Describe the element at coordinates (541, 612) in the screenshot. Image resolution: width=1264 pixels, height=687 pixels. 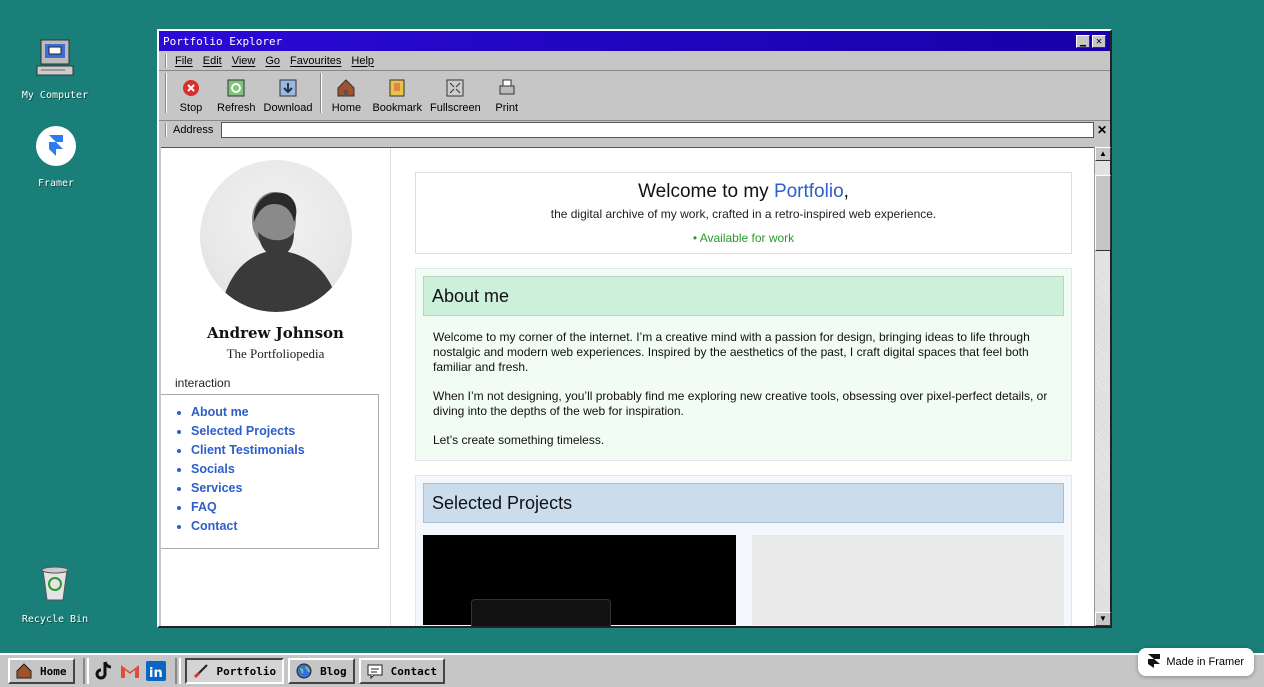
I see `project-preview-inner` at that location.